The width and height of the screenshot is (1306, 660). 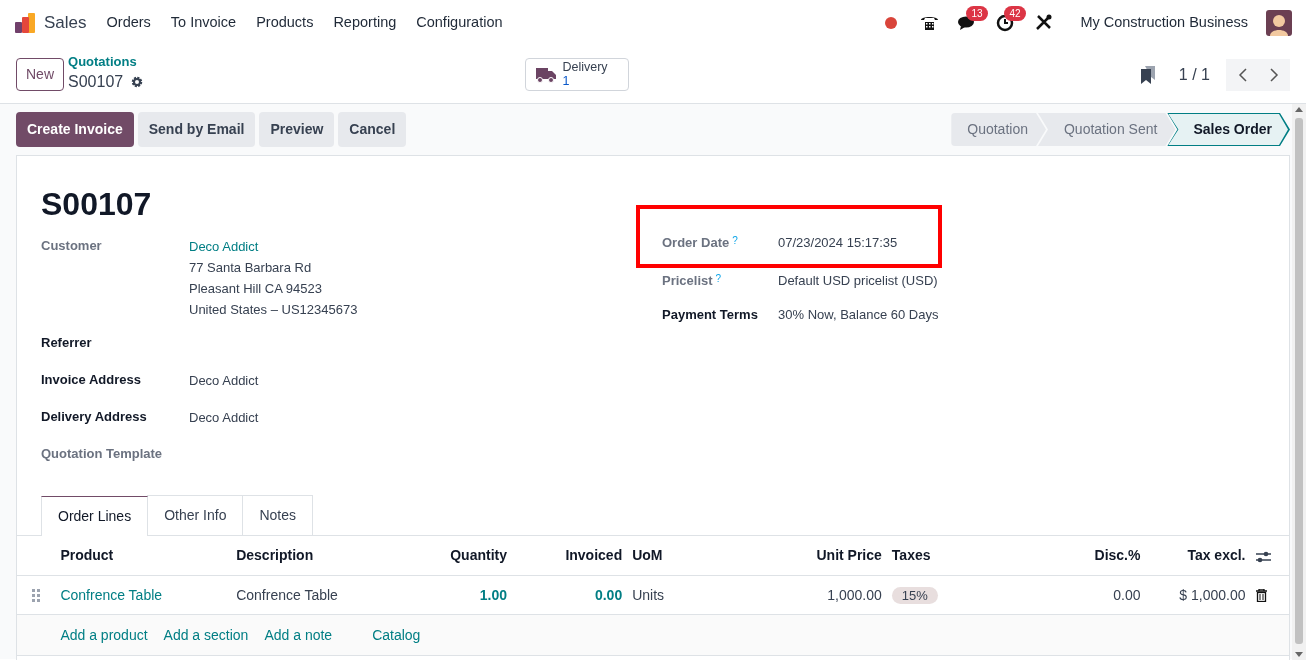 I want to click on column-header: Invoiced, so click(x=594, y=555).